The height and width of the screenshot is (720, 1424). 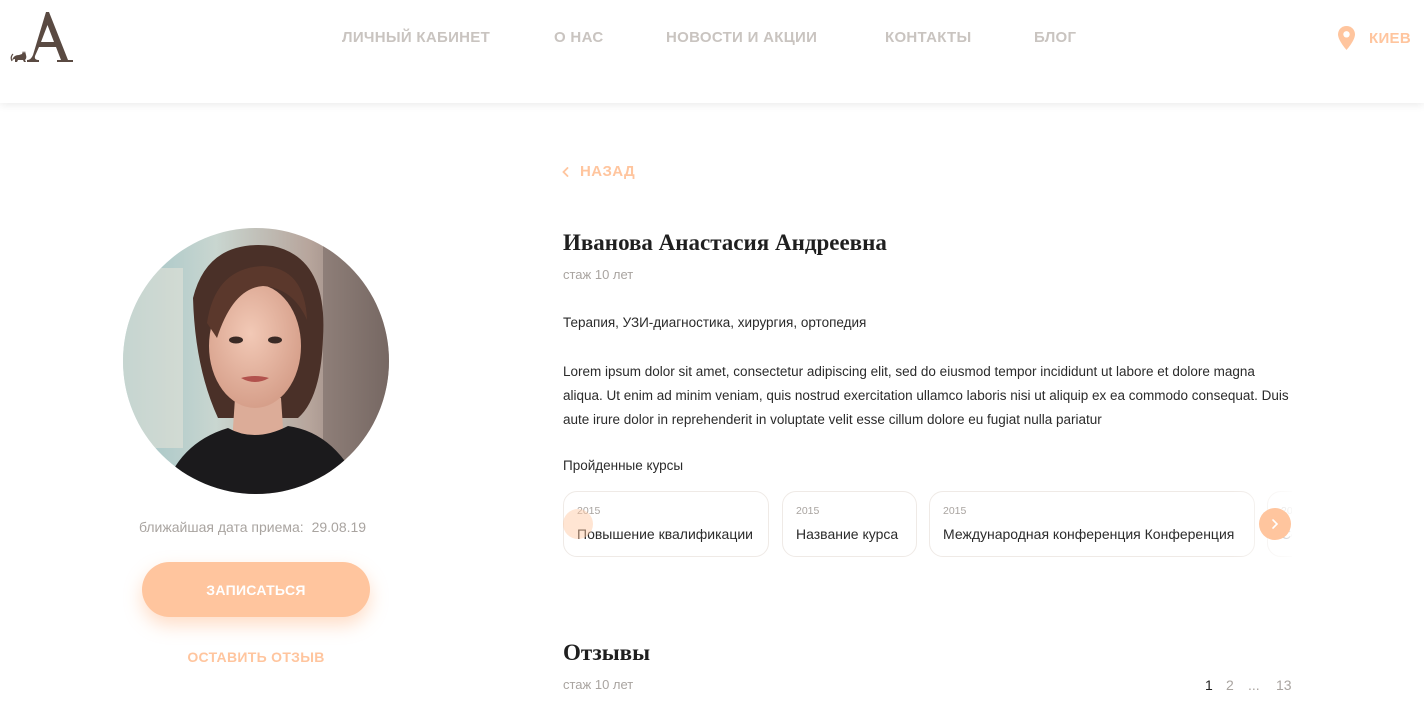 What do you see at coordinates (1346, 38) in the screenshot?
I see `map-pin-icon` at bounding box center [1346, 38].